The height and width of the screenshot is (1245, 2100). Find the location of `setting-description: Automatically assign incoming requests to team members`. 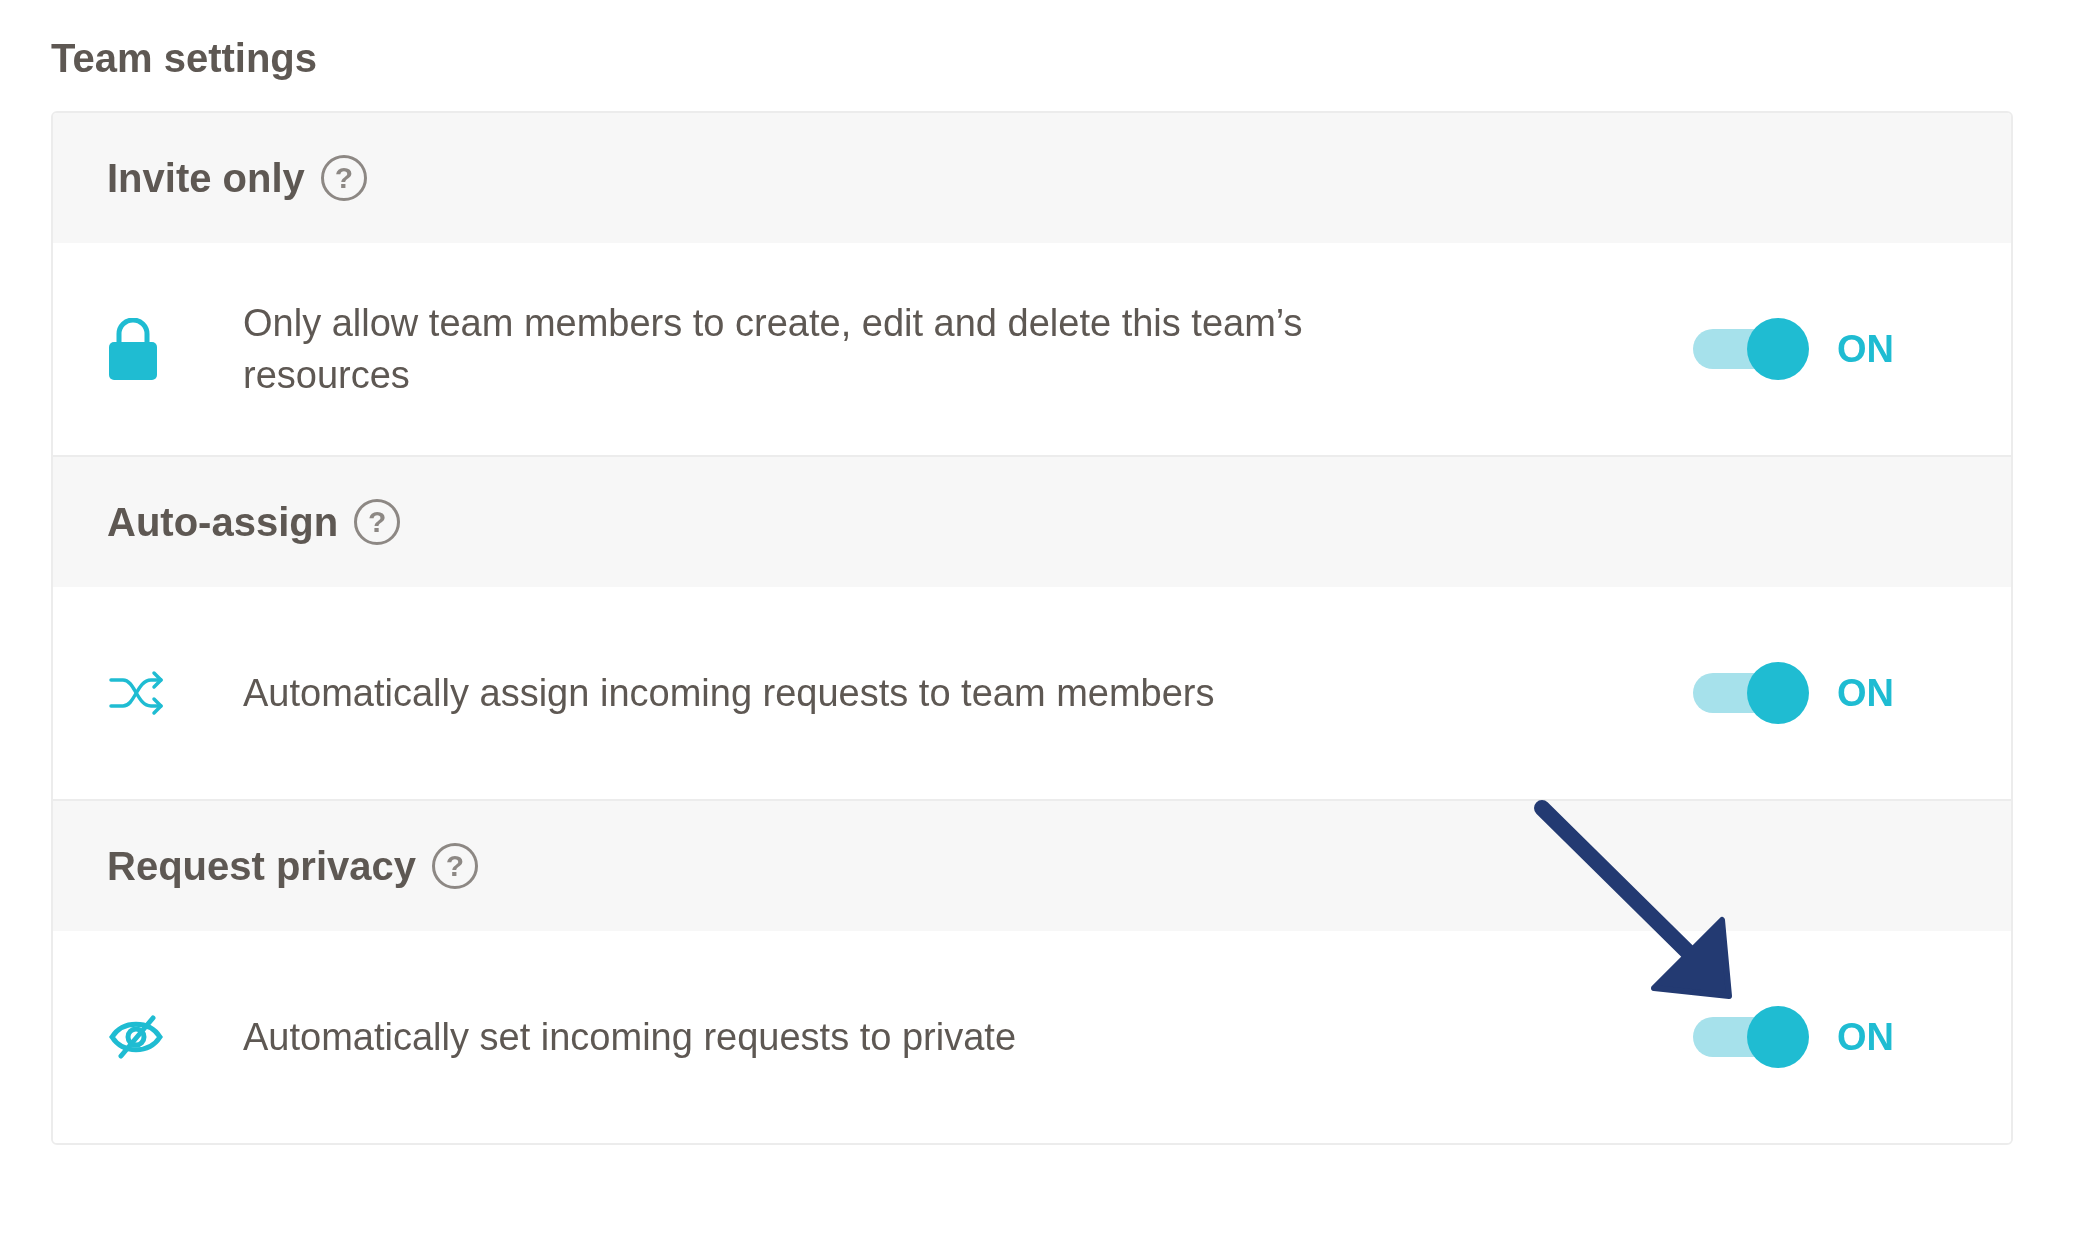

setting-description: Automatically assign incoming requests to team members is located at coordinates (729, 693).